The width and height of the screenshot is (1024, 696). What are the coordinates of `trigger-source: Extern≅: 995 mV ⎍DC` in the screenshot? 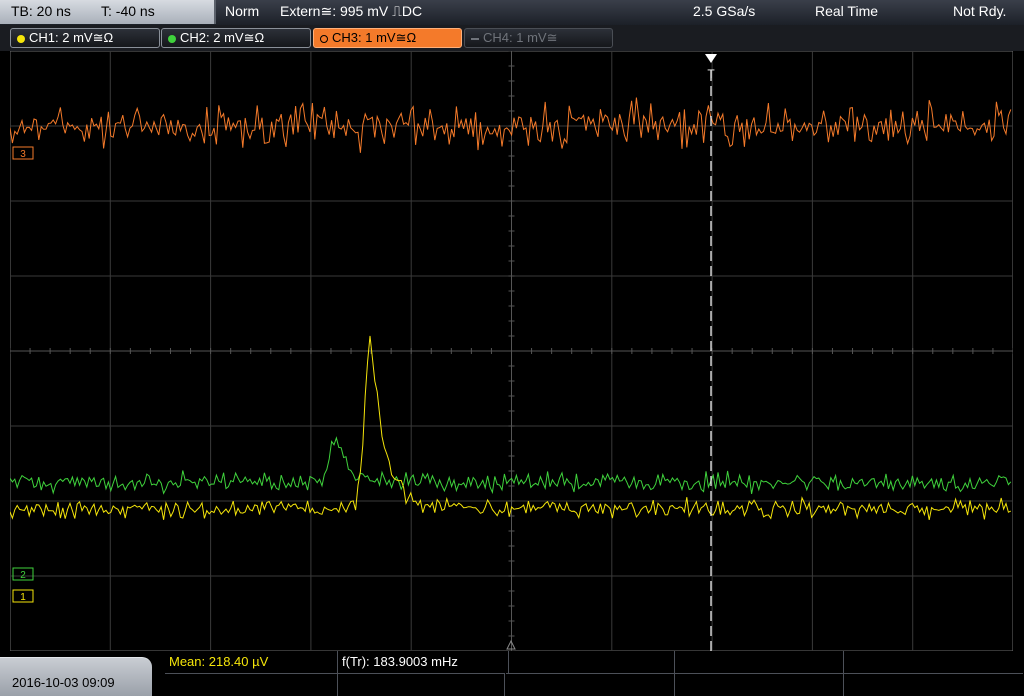 It's located at (351, 11).